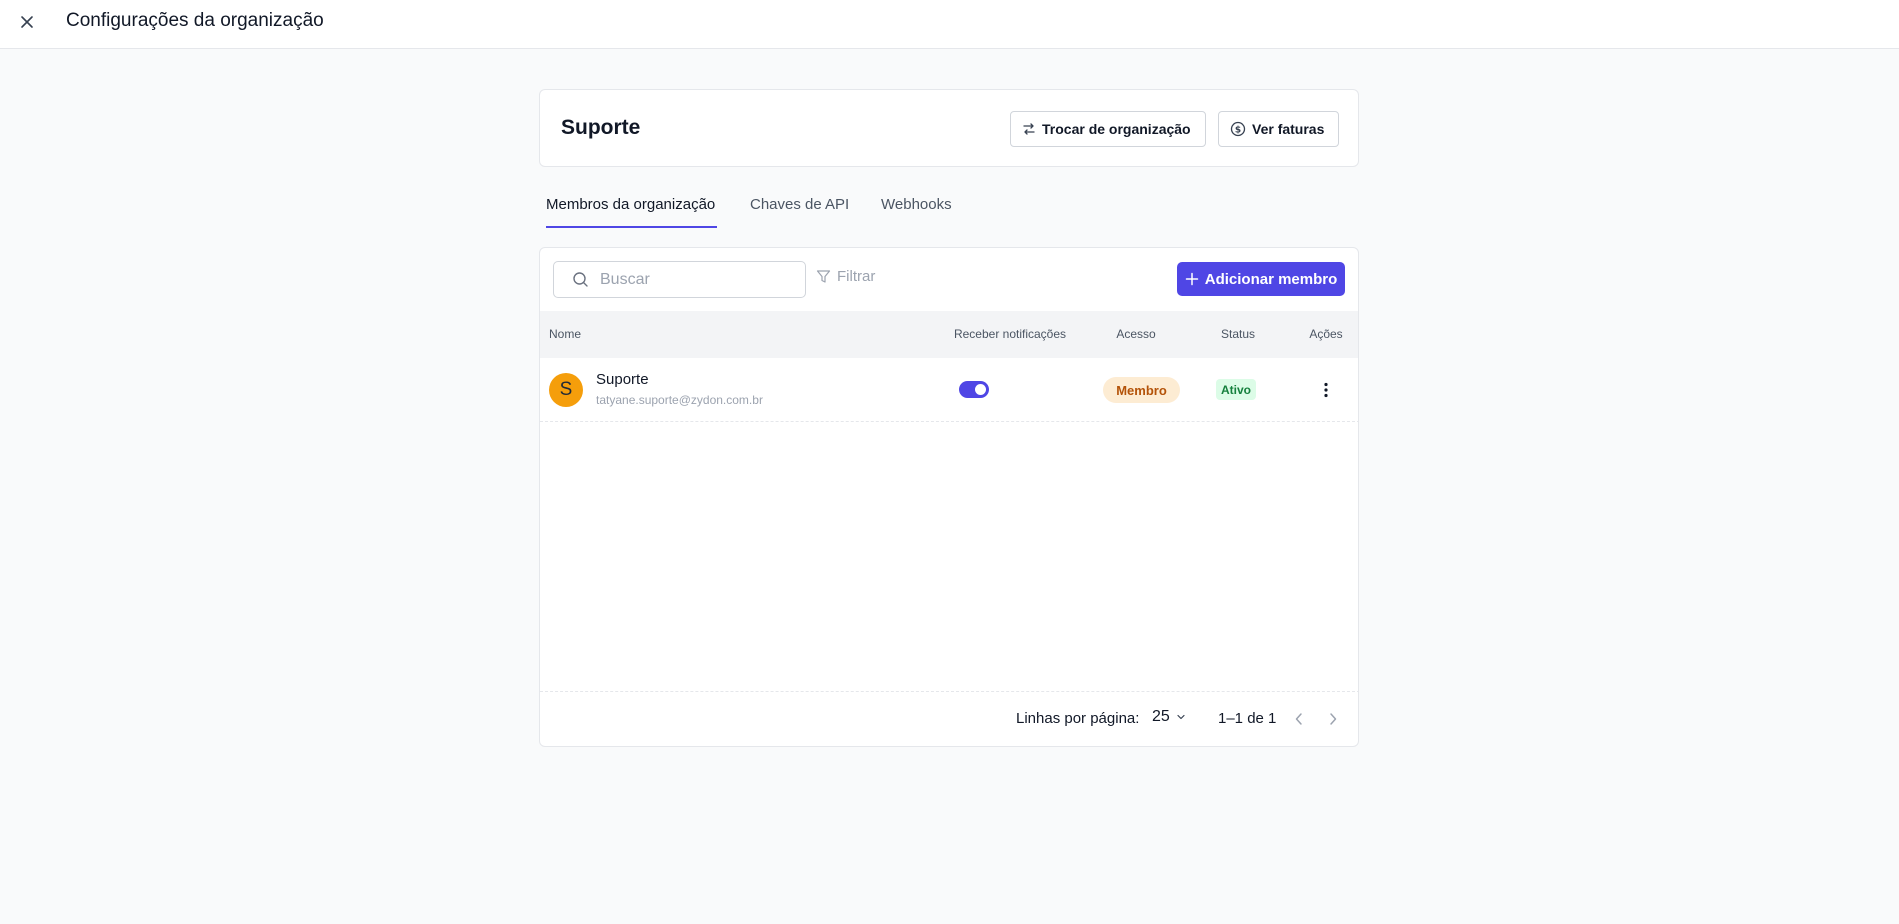 Image resolution: width=1899 pixels, height=924 pixels. Describe the element at coordinates (565, 334) in the screenshot. I see `column-header-name: Nome` at that location.